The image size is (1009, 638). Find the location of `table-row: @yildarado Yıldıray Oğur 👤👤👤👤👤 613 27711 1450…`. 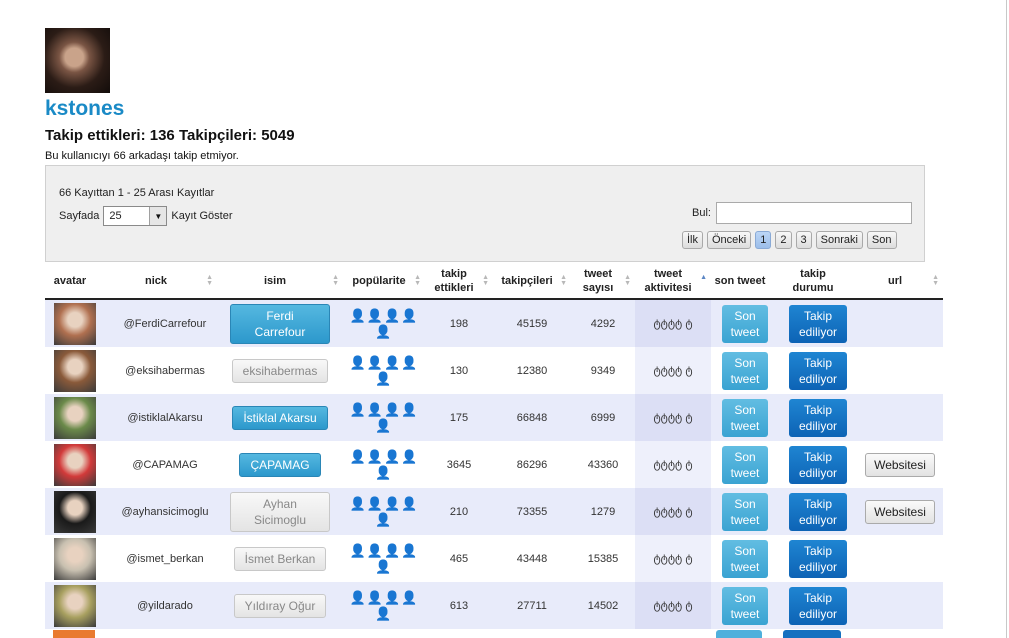

table-row: @yildarado Yıldıray Oğur 👤👤👤👤👤 613 27711 1450… is located at coordinates (494, 605).